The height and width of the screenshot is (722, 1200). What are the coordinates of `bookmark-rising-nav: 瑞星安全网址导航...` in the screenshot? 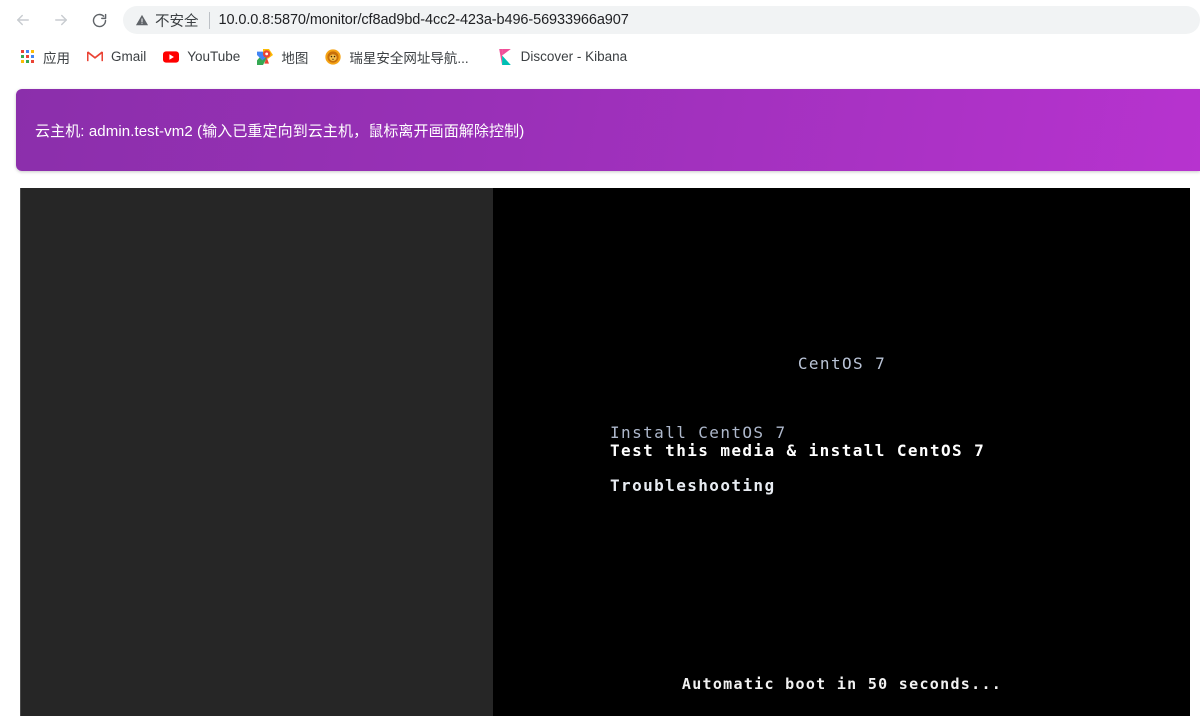 It's located at (396, 56).